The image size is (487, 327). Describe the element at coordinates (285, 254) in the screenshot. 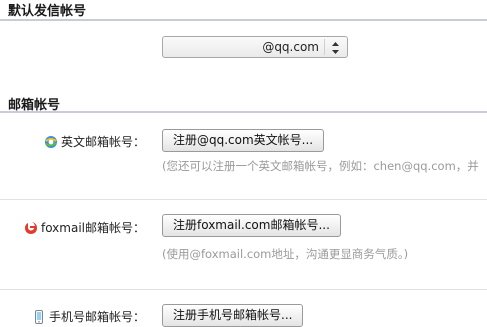

I see `foxmail-account-hint: (使用@foxmail.com地址，沟通更显商务气质。)` at that location.